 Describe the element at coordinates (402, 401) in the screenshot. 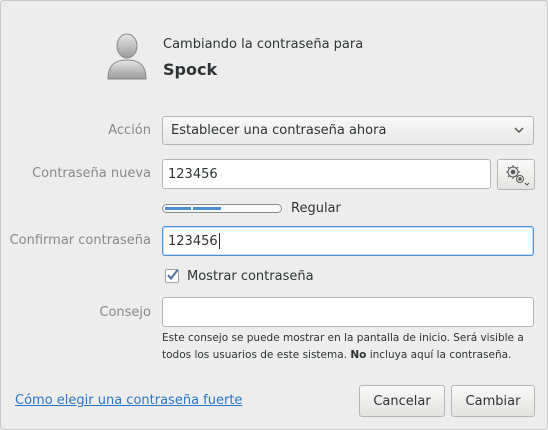

I see `cancel-button: Cancelar` at that location.